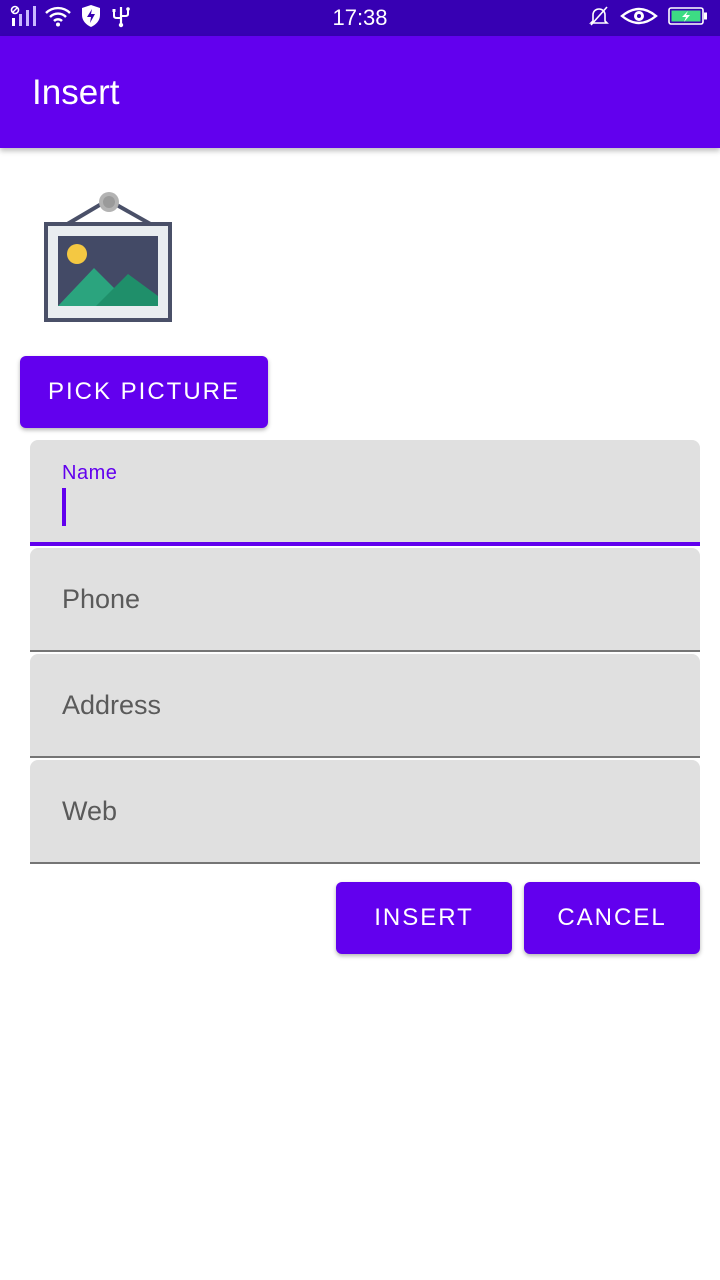 This screenshot has width=720, height=1280. Describe the element at coordinates (64, 507) in the screenshot. I see `text-cursor` at that location.